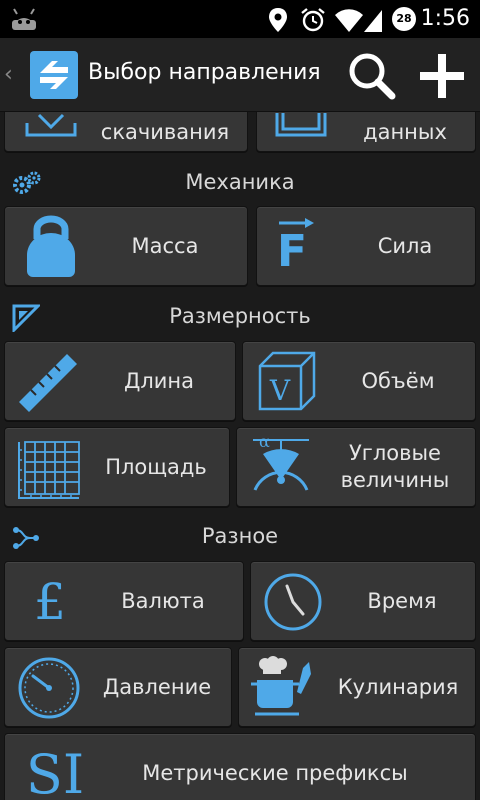  What do you see at coordinates (50, 602) in the screenshot?
I see `pound-sign-icon: £` at bounding box center [50, 602].